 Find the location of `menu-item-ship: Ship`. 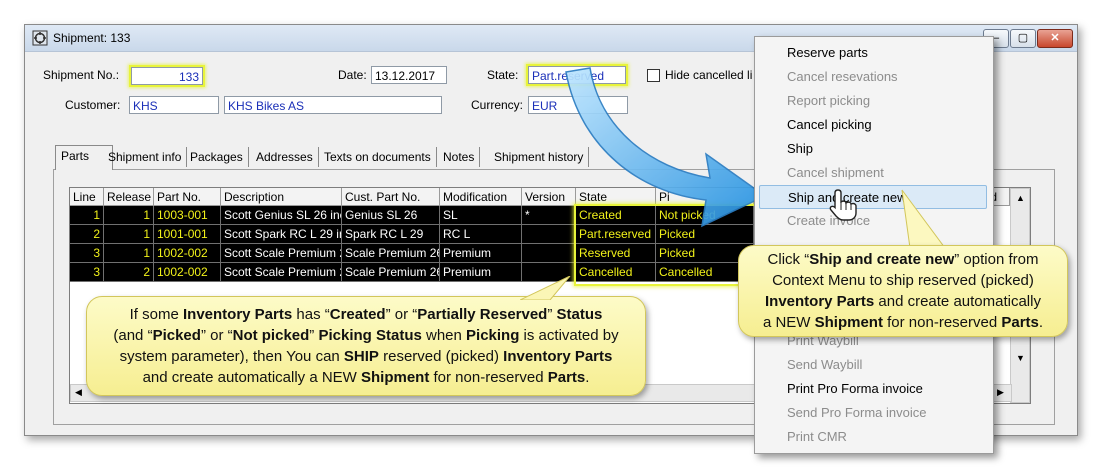

menu-item-ship: Ship is located at coordinates (800, 149).